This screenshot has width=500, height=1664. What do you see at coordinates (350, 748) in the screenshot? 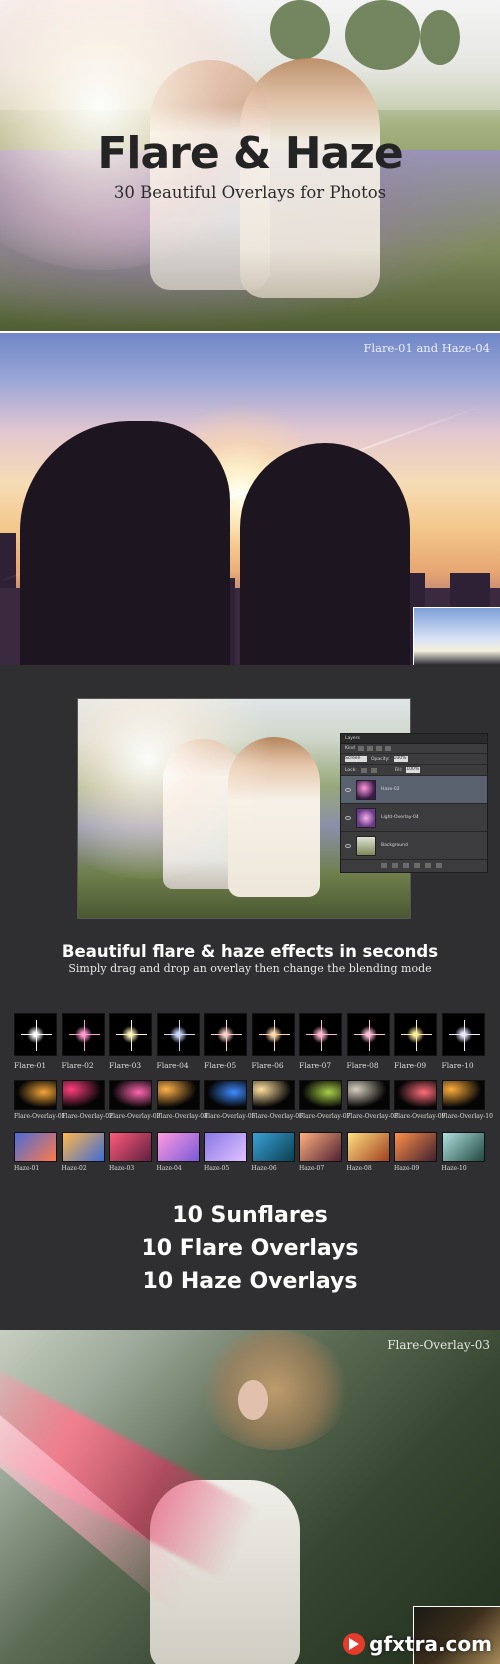
I see `layers-kind-select: Kind` at bounding box center [350, 748].